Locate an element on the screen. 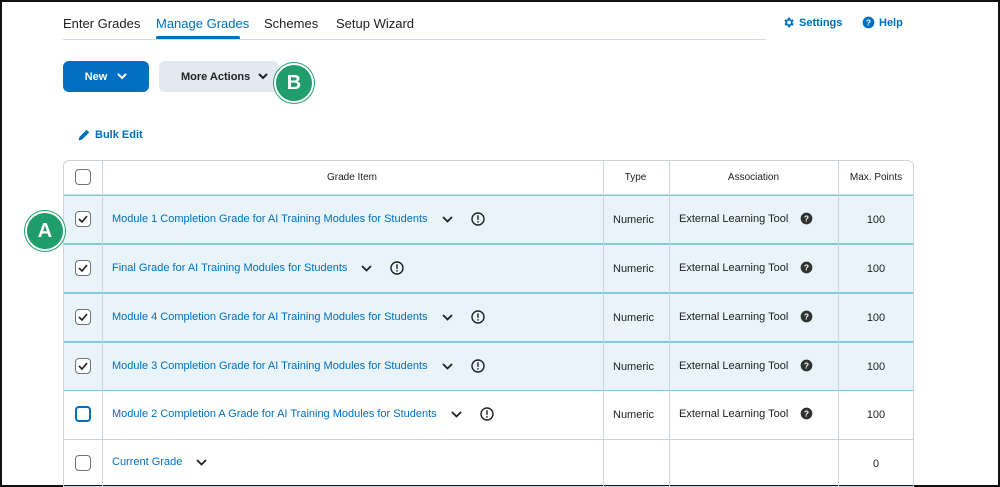 The image size is (1000, 487). select-all-checkbox is located at coordinates (83, 177).